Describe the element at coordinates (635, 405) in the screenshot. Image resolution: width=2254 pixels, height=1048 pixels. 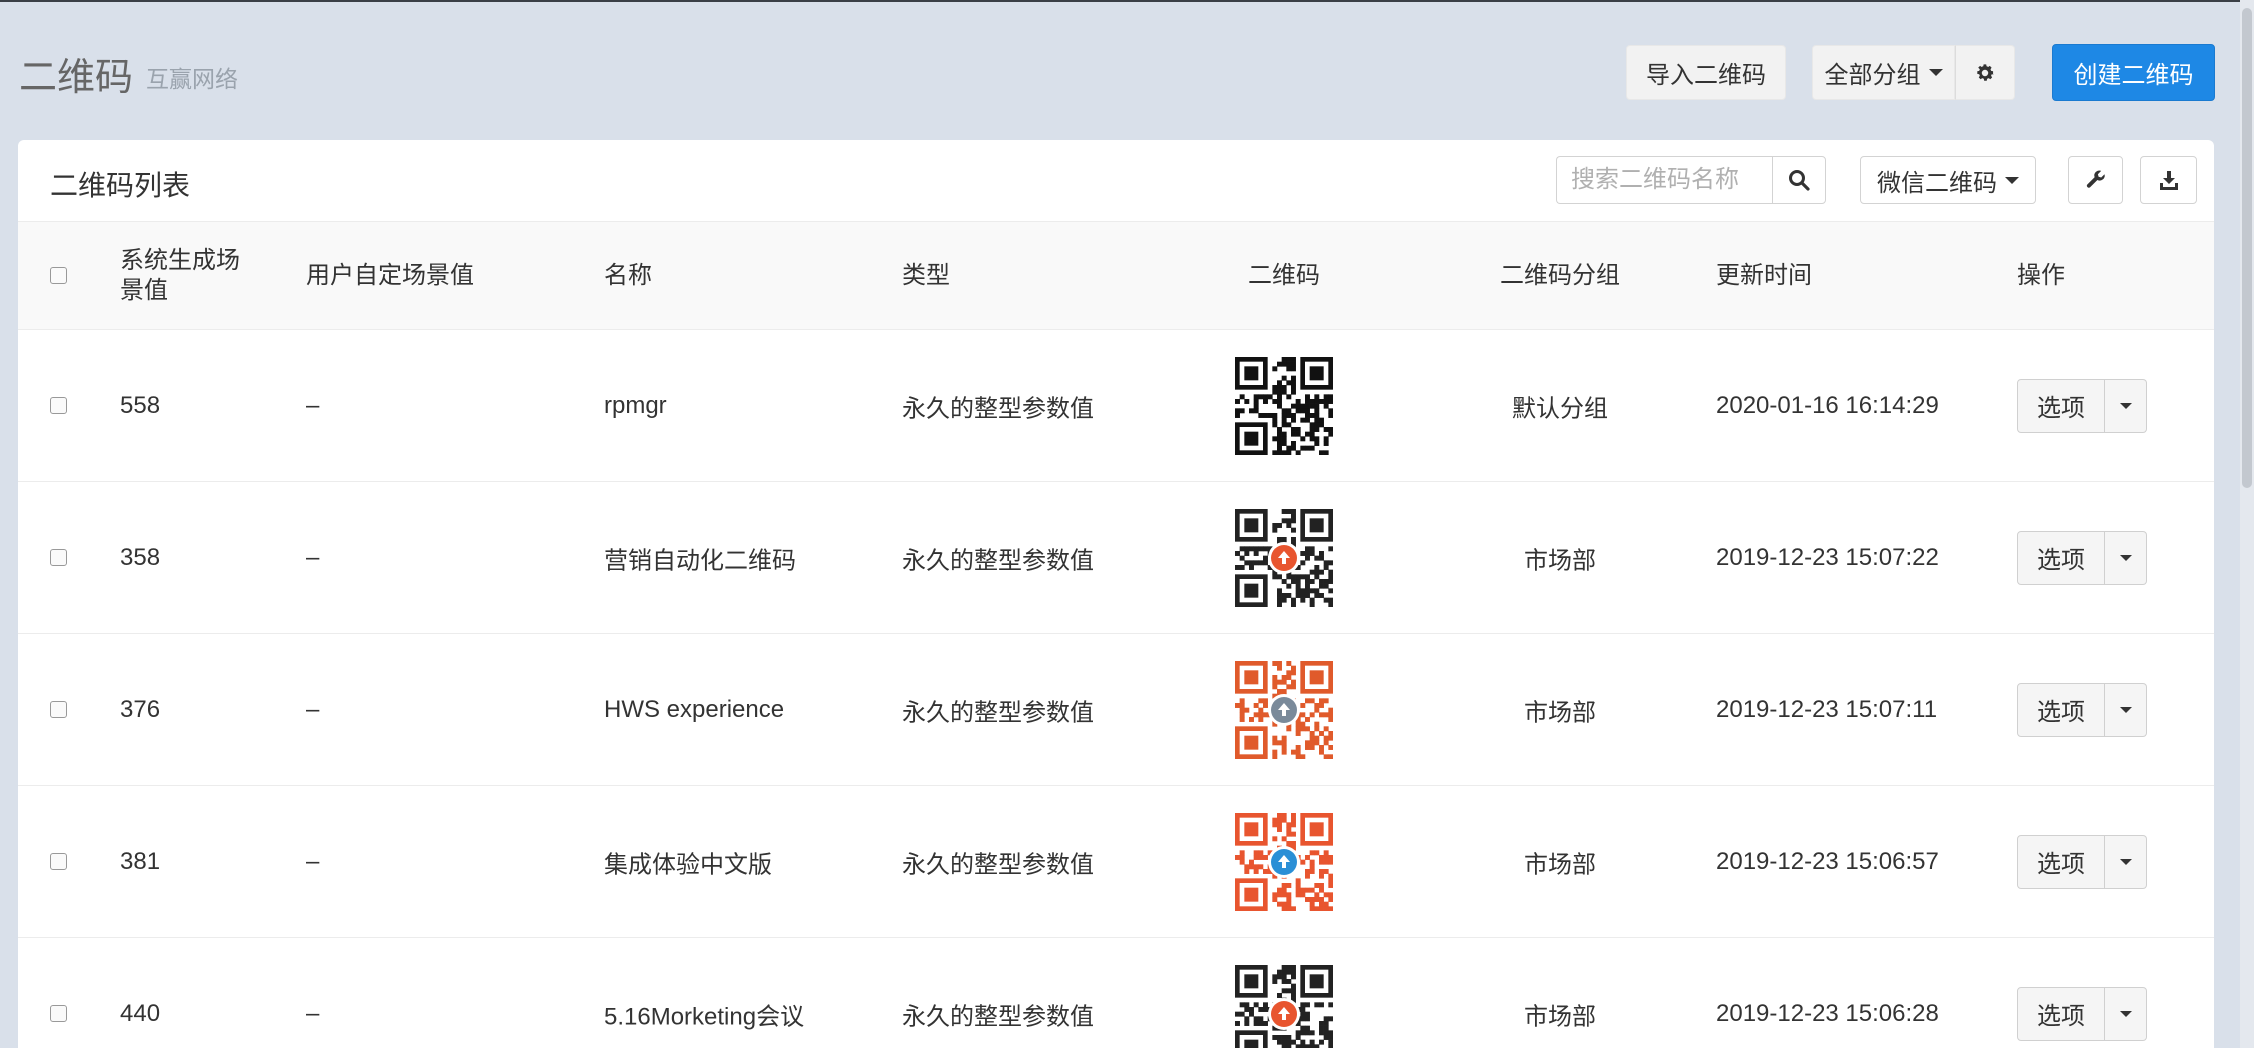
I see `name-cell: rpmgr` at that location.